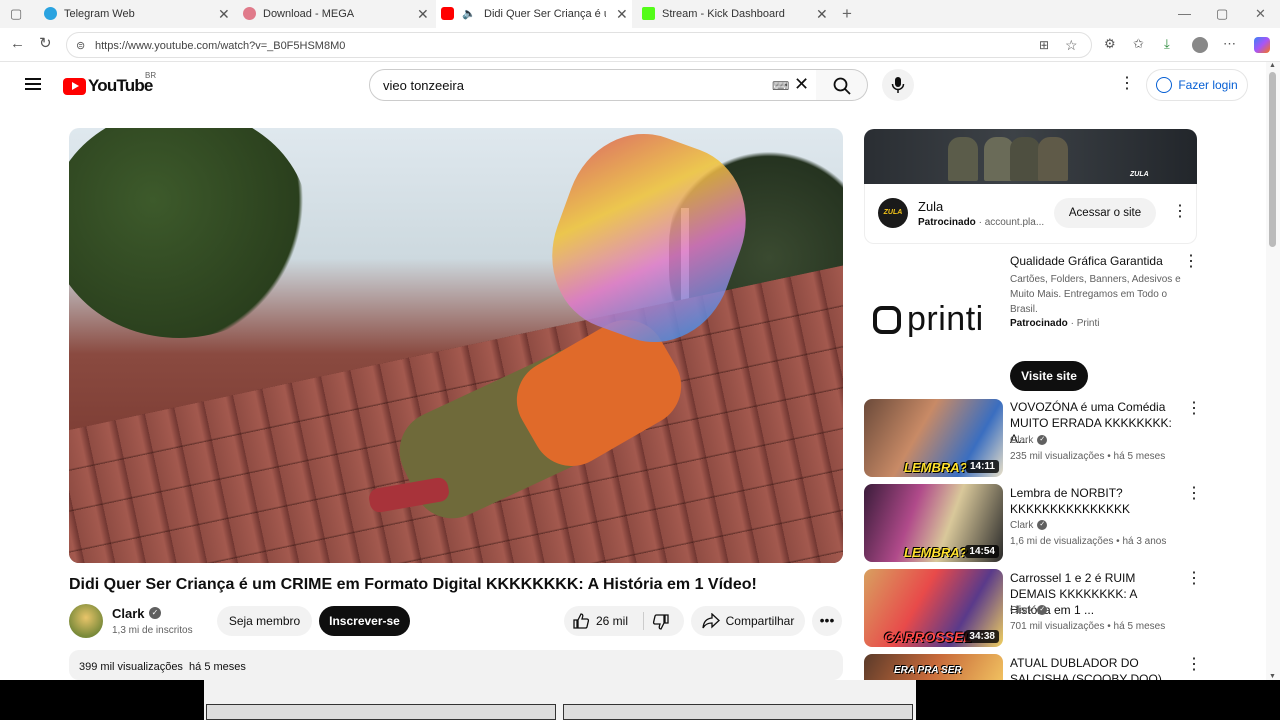  What do you see at coordinates (1022, 525) in the screenshot?
I see `channel-label: Clark` at bounding box center [1022, 525].